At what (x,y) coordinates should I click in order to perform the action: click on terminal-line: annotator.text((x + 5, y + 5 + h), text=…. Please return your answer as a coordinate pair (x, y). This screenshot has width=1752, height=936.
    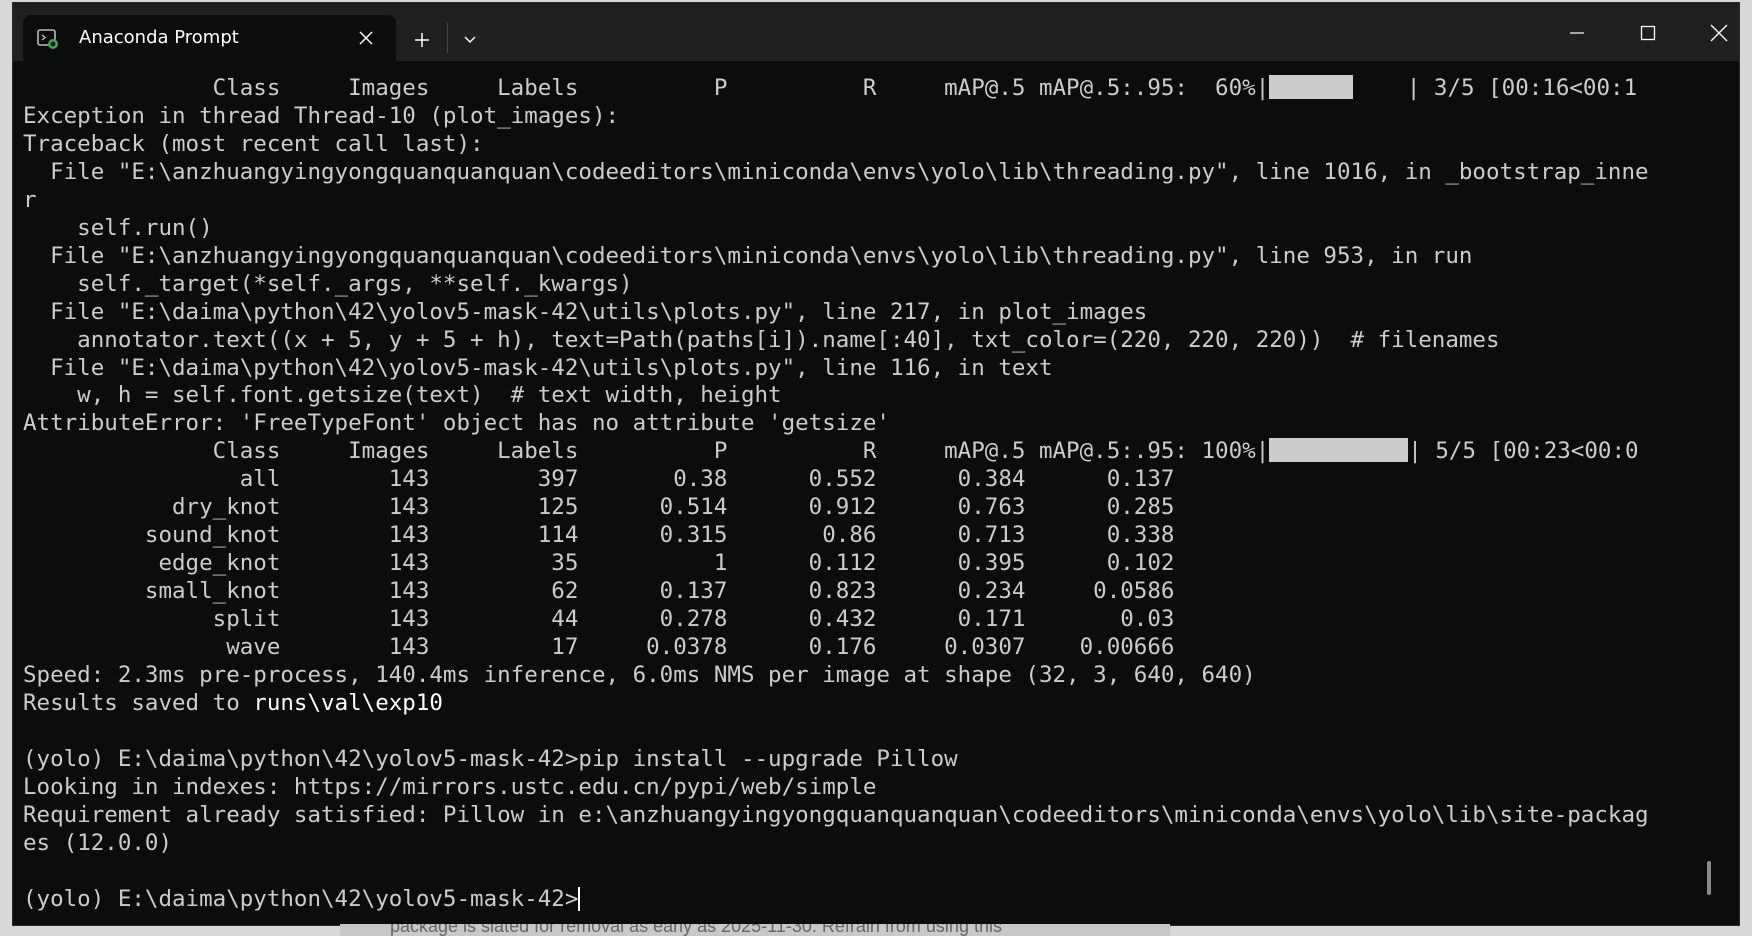
    Looking at the image, I should click on (761, 339).